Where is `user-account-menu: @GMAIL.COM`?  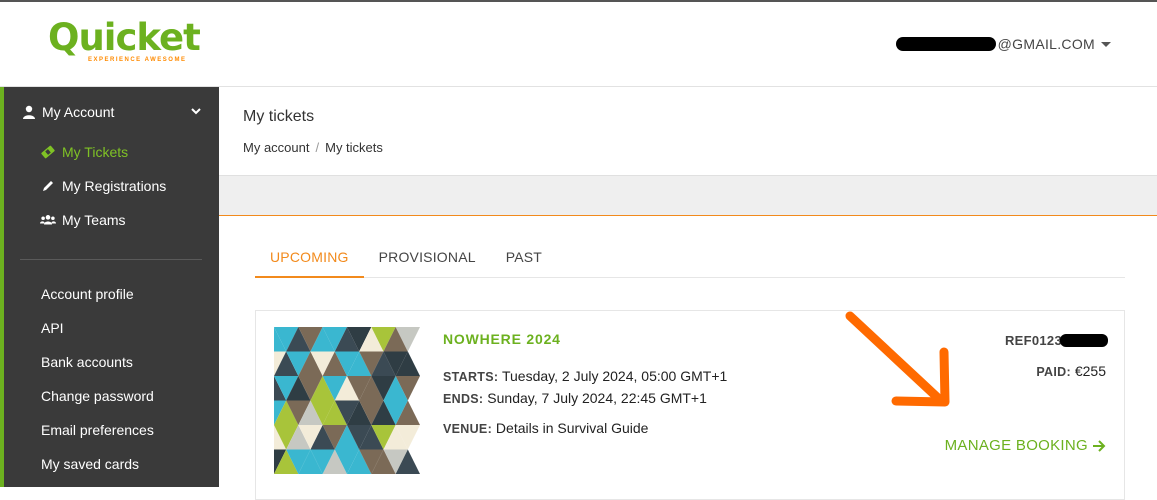 user-account-menu: @GMAIL.COM is located at coordinates (1003, 44).